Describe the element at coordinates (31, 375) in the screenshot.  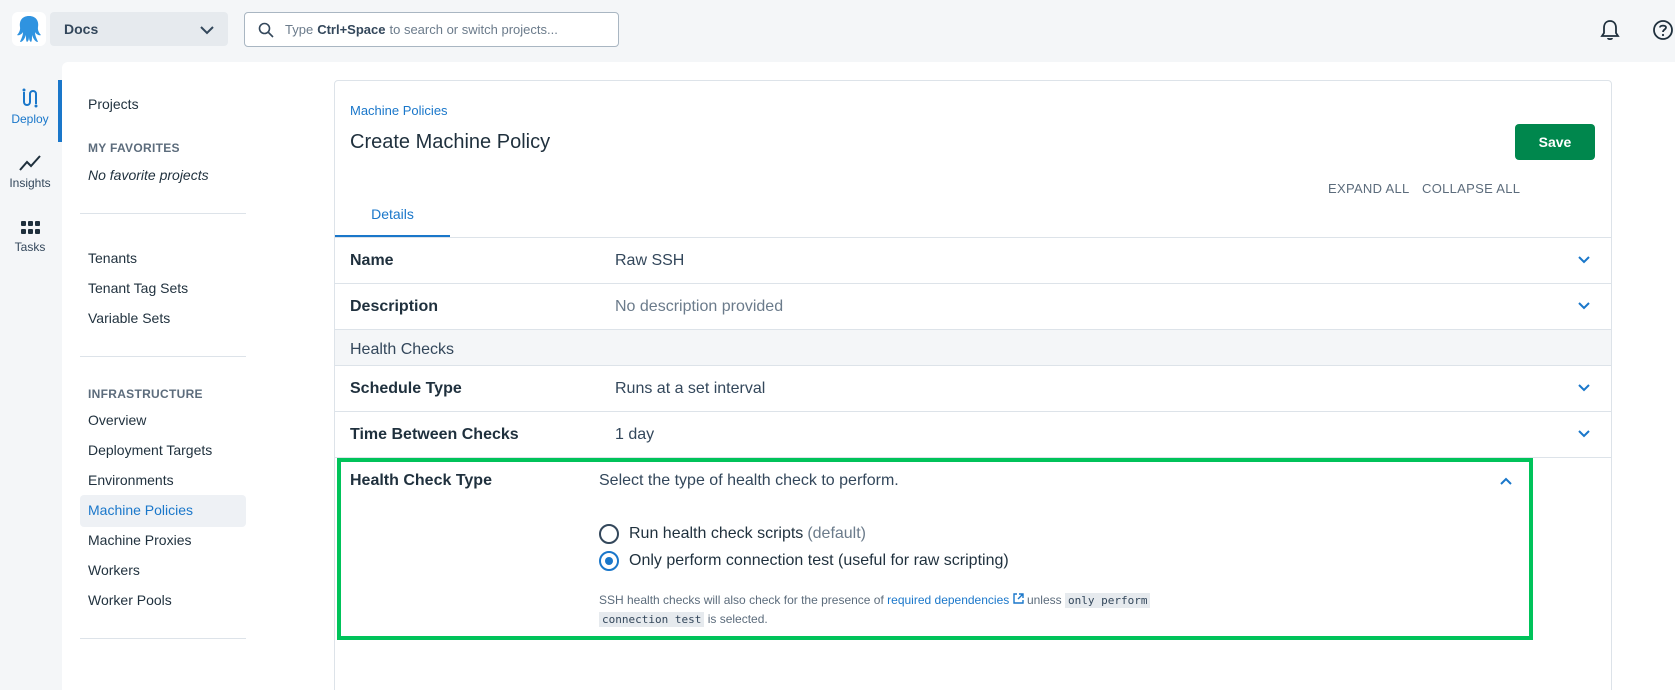
I see `primary-nav-rail: Deploy Insights Tasks` at that location.